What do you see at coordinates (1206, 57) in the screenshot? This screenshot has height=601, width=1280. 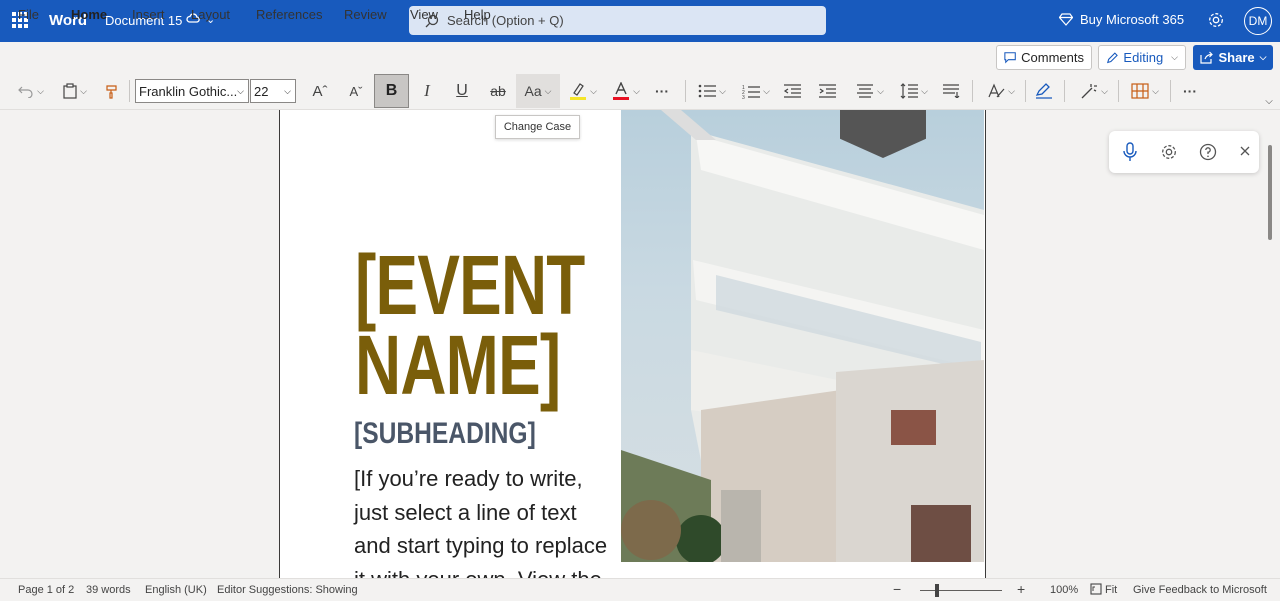 I see `share-icon` at bounding box center [1206, 57].